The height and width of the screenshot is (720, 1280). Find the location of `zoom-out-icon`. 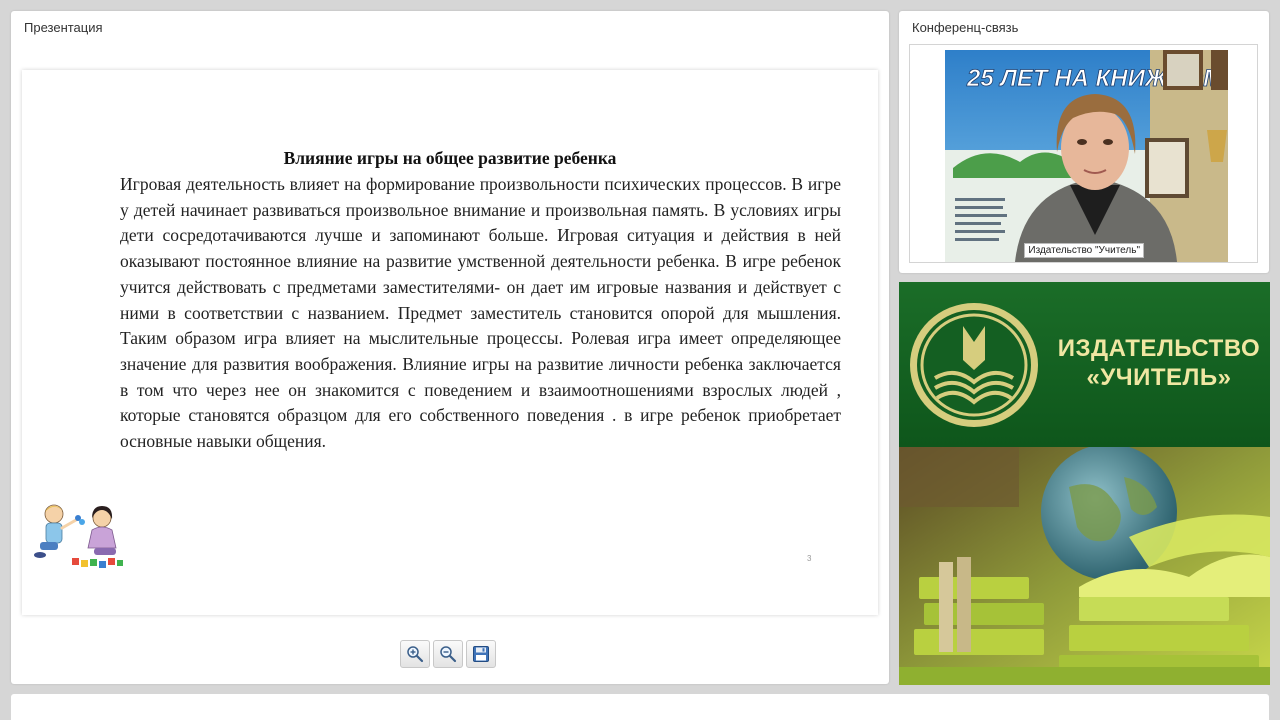

zoom-out-icon is located at coordinates (448, 654).